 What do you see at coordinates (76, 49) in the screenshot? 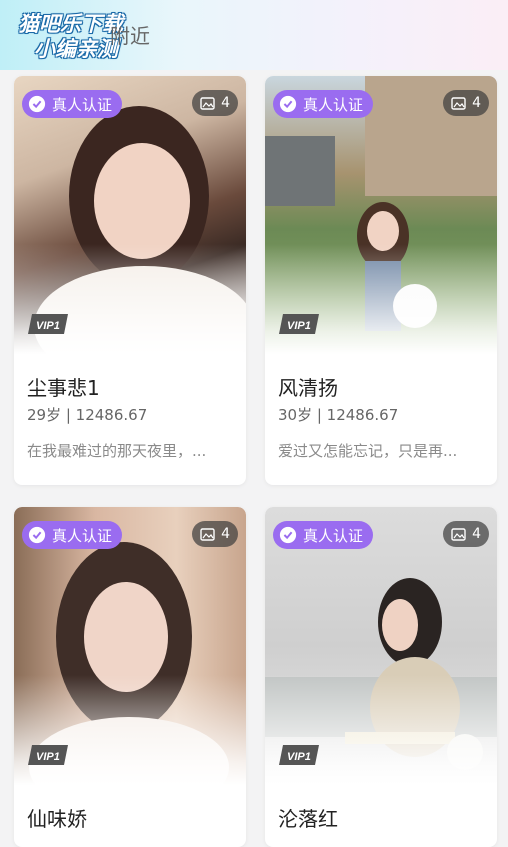
I see `watermark-line2: 小编亲测` at bounding box center [76, 49].